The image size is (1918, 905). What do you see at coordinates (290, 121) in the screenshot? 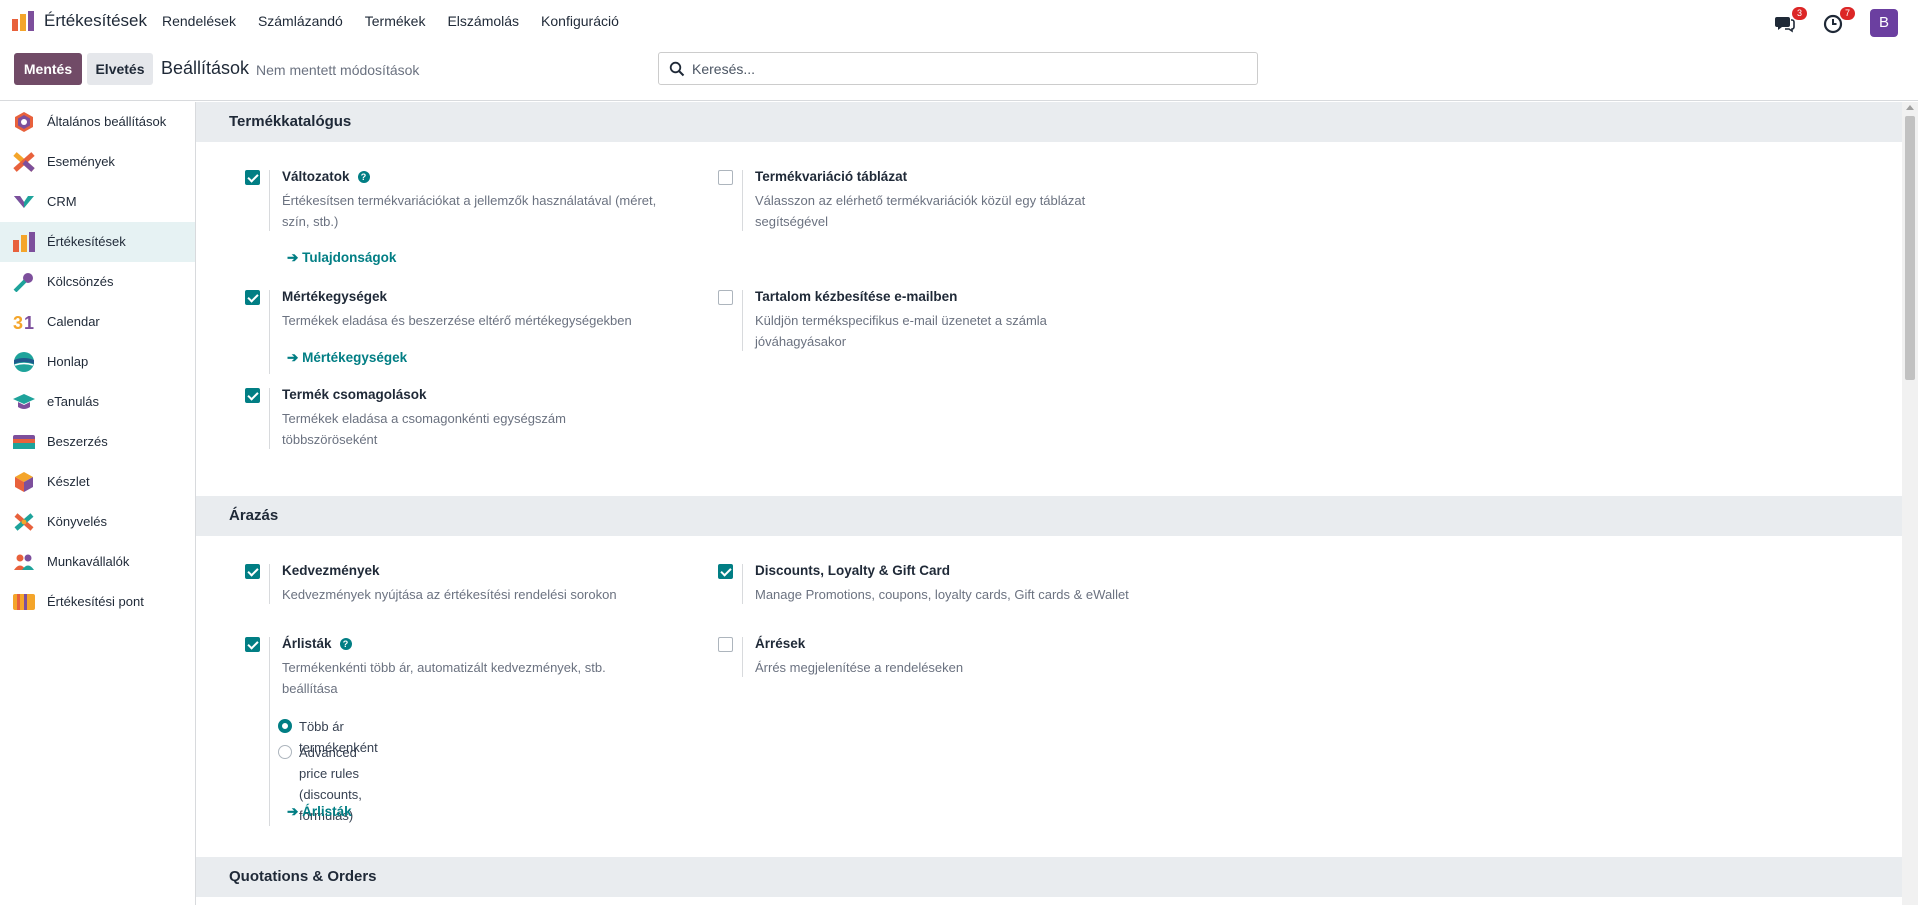
I see `section-title: Termékkatalógus` at bounding box center [290, 121].